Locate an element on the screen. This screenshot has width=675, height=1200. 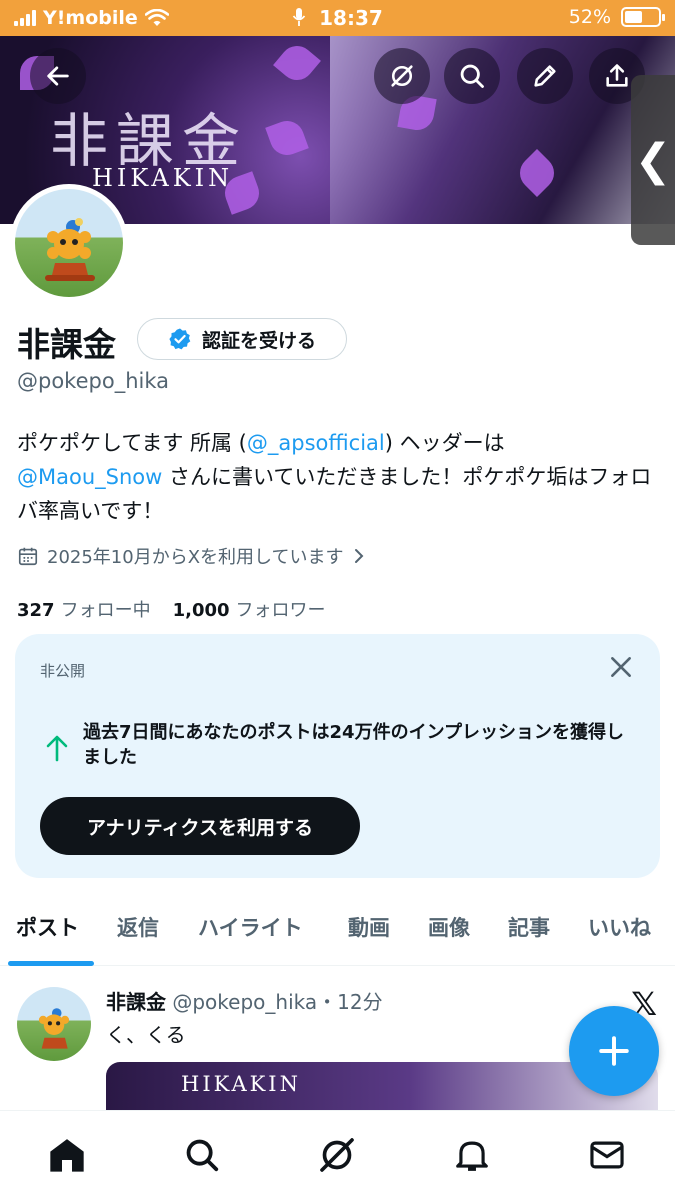
profile-handle: @pokepo_hika is located at coordinates (93, 381).